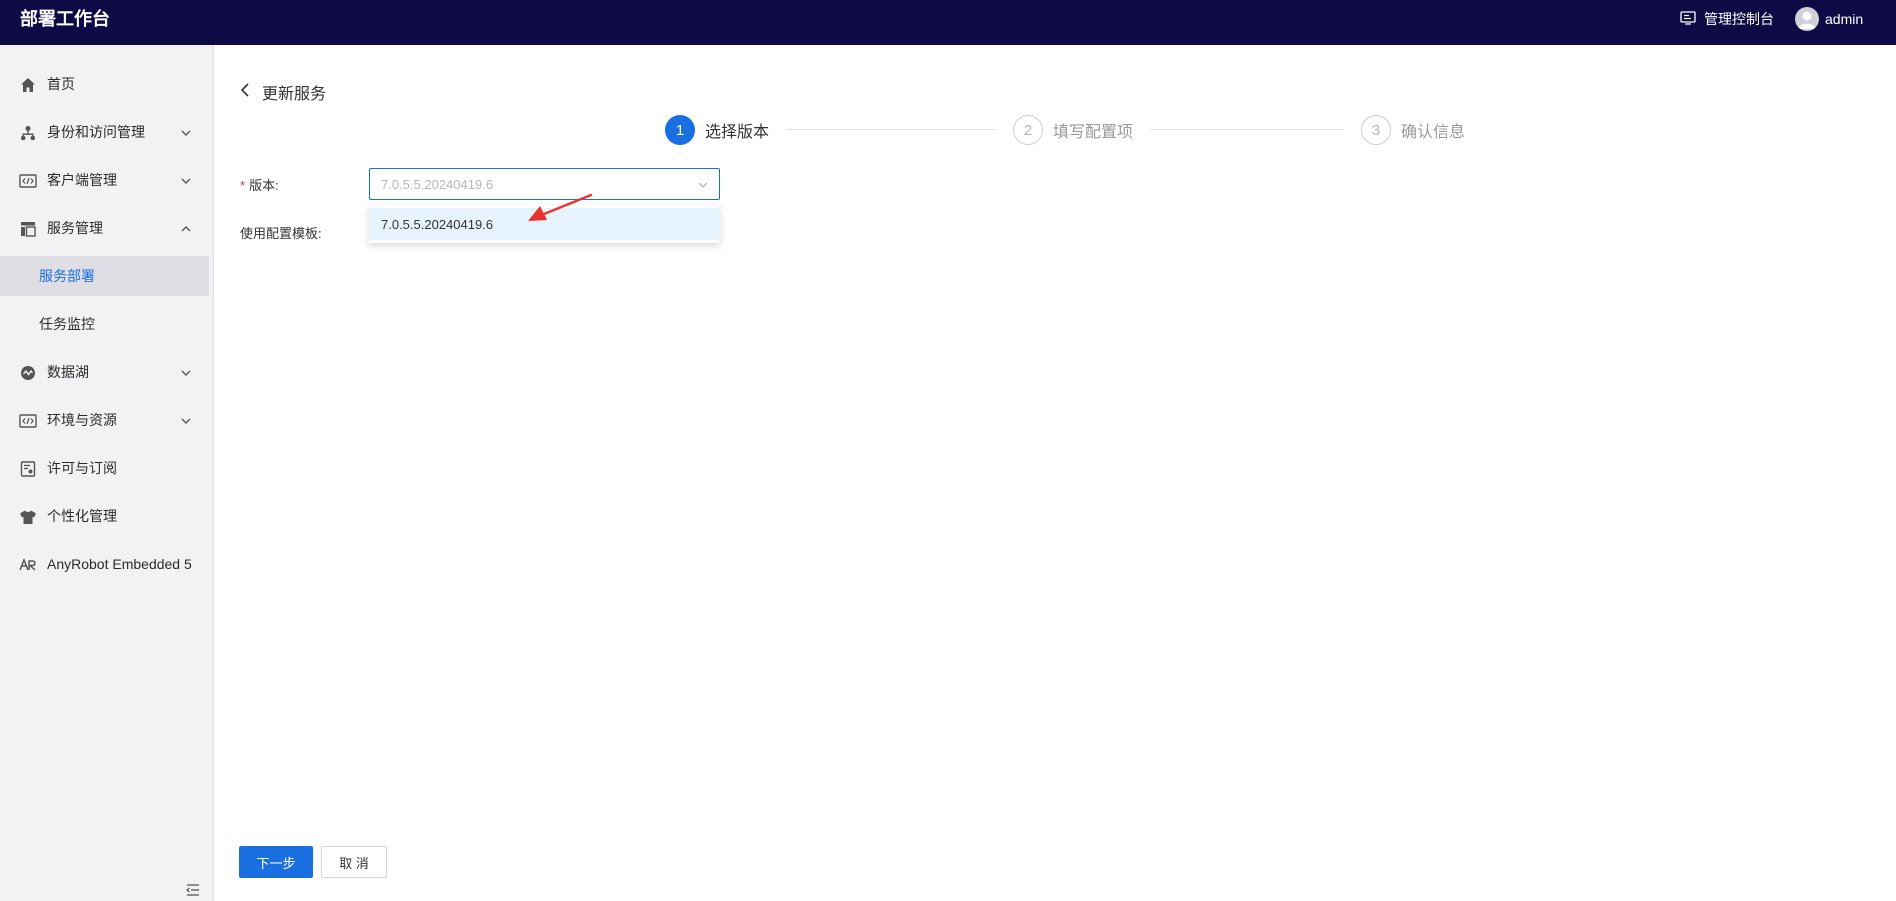 This screenshot has height=901, width=1896. Describe the element at coordinates (96, 132) in the screenshot. I see `sidebar-item-label: 身份和访问管理` at that location.